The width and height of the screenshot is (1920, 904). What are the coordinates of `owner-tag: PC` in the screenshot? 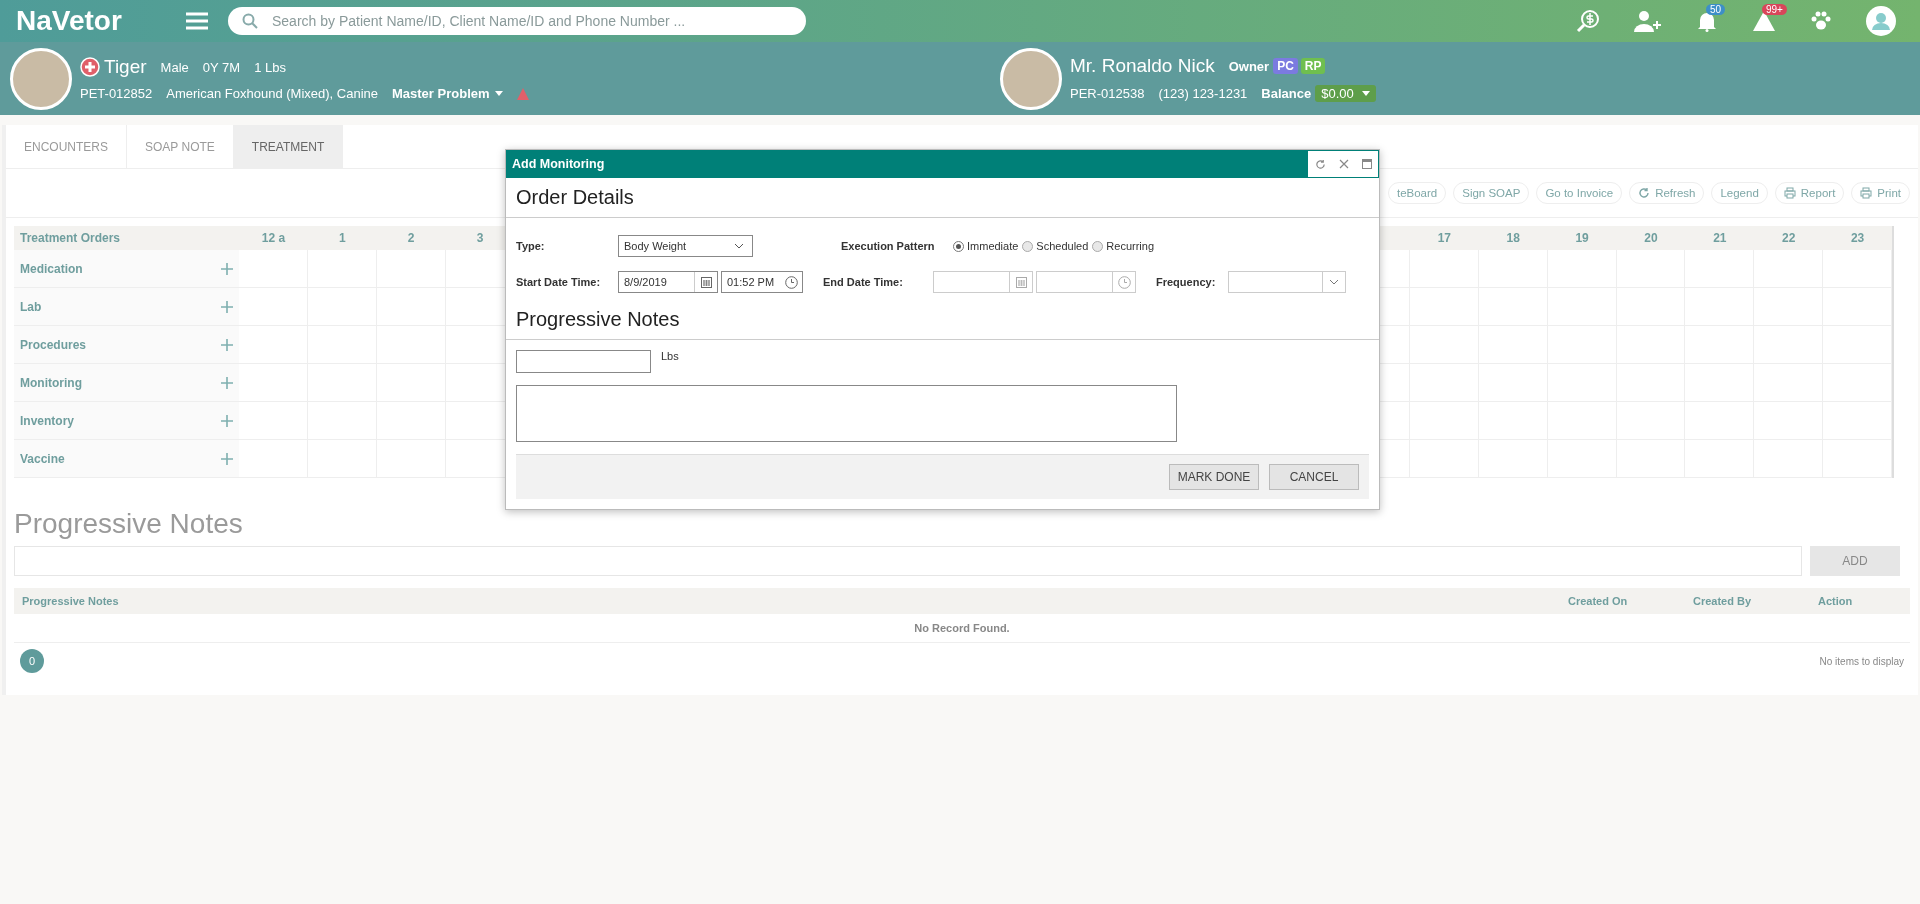 It's located at (1285, 66).